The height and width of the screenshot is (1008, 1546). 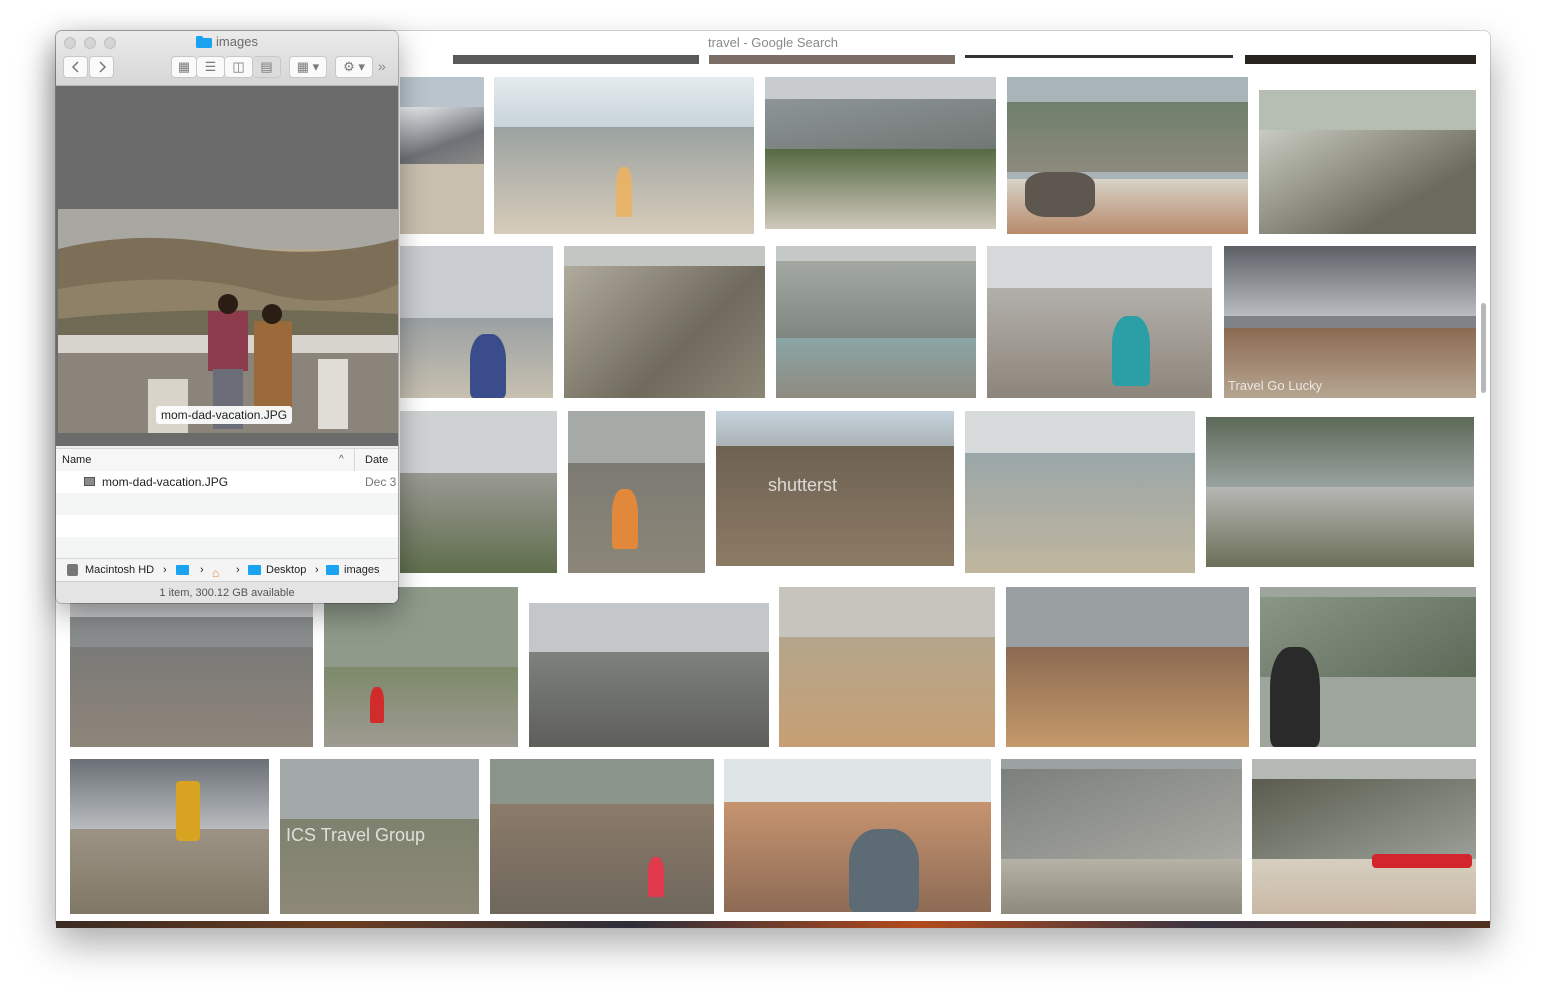 I want to click on path-item-images: images, so click(x=361, y=570).